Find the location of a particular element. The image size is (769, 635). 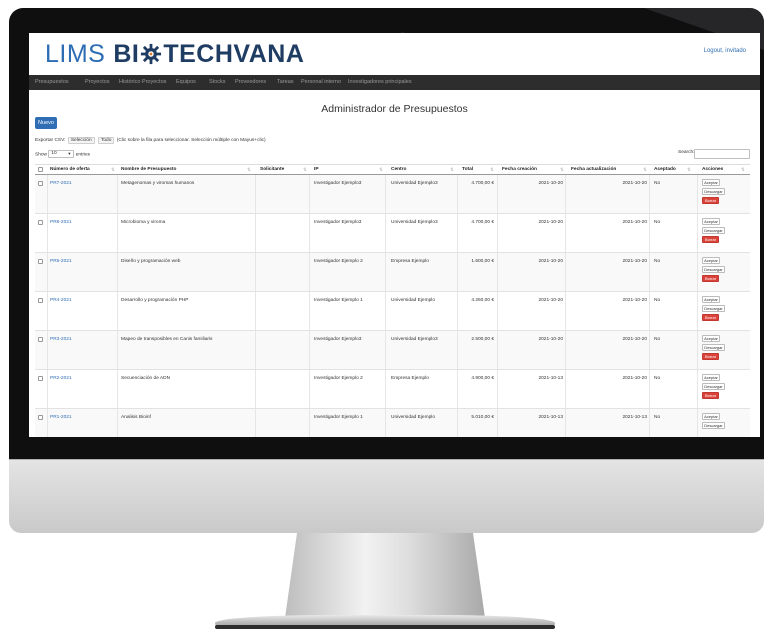

offer-number-link: PR4-2021 is located at coordinates (61, 300).